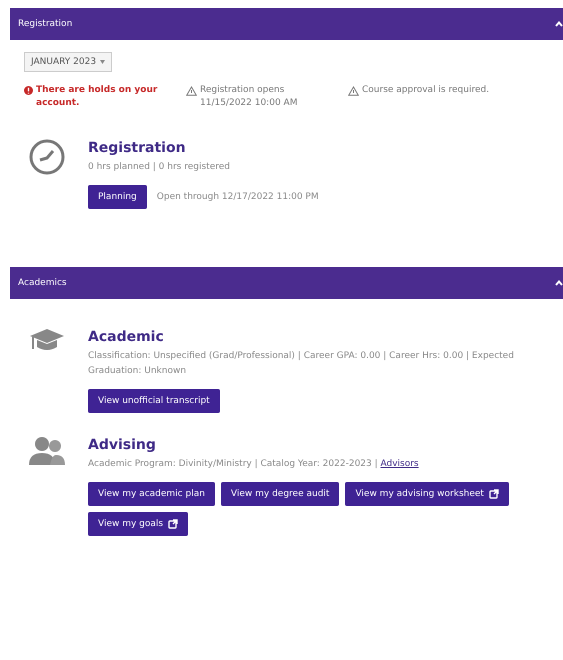  I want to click on view-button: View my academic plan, so click(151, 494).